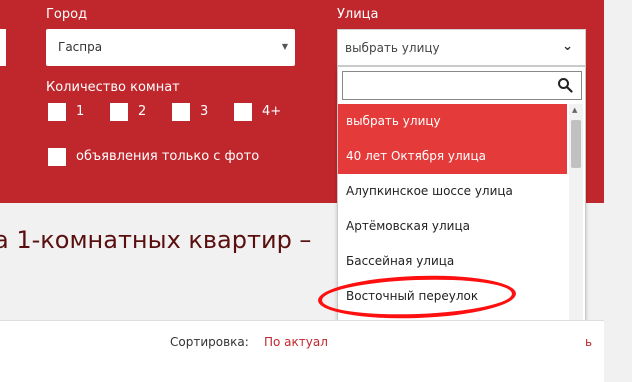  I want to click on chevron-down-icon: ⌄, so click(567, 46).